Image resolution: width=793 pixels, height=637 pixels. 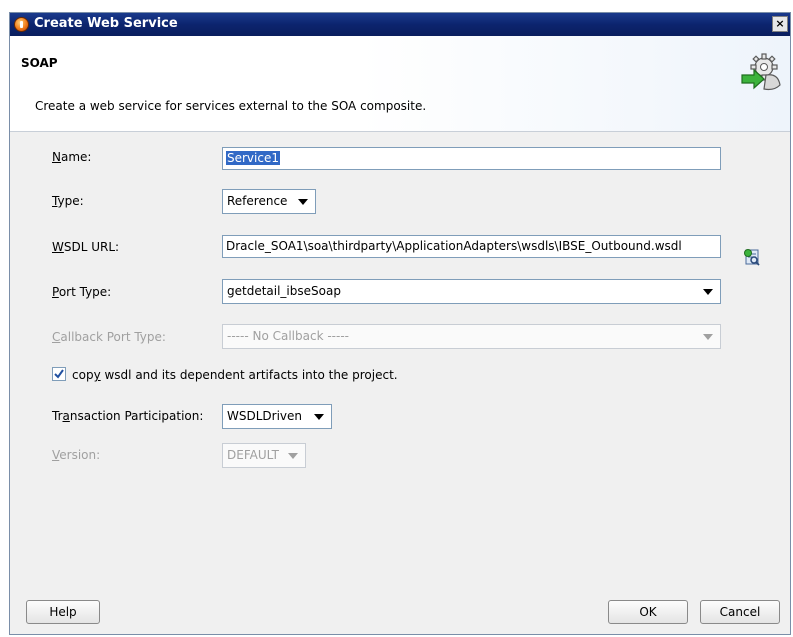 I want to click on name-label: Name:, so click(x=72, y=157).